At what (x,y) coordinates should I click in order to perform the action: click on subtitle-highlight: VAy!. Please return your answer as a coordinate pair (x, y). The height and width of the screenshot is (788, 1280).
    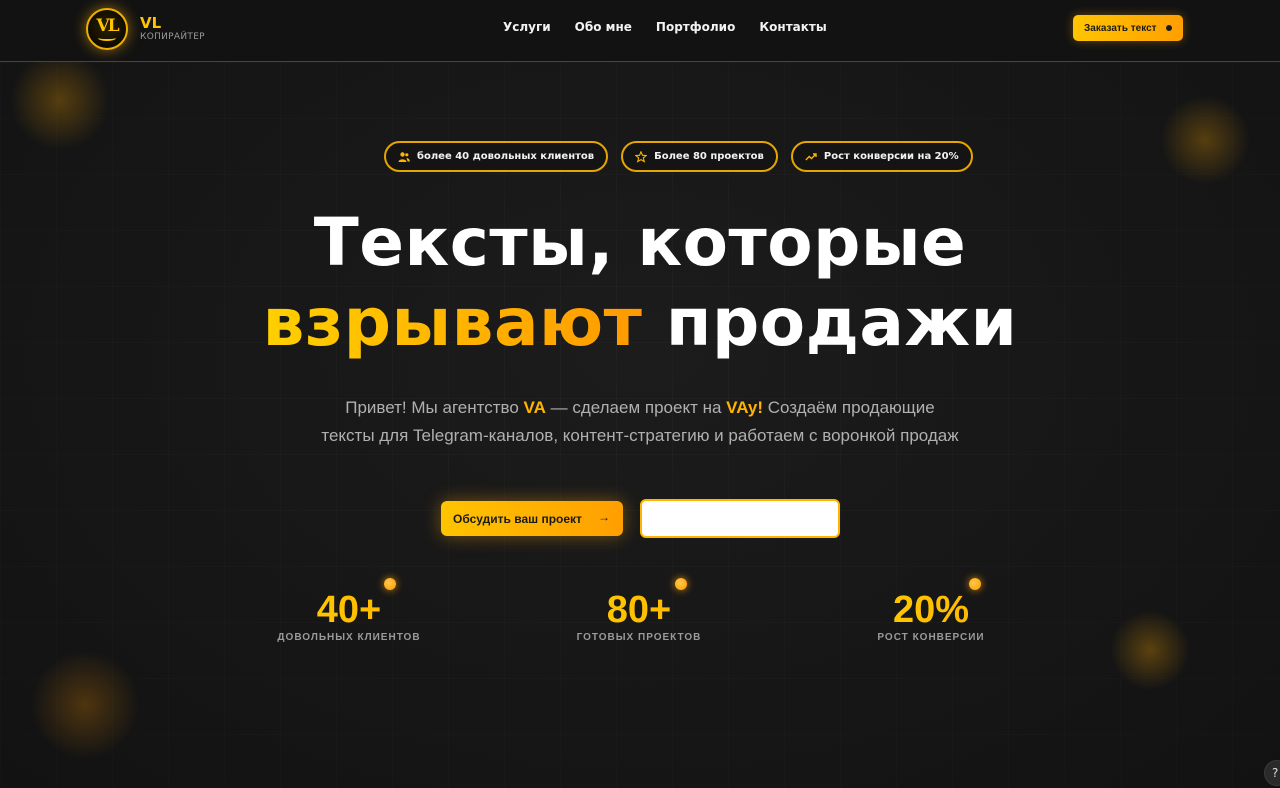
    Looking at the image, I should click on (744, 407).